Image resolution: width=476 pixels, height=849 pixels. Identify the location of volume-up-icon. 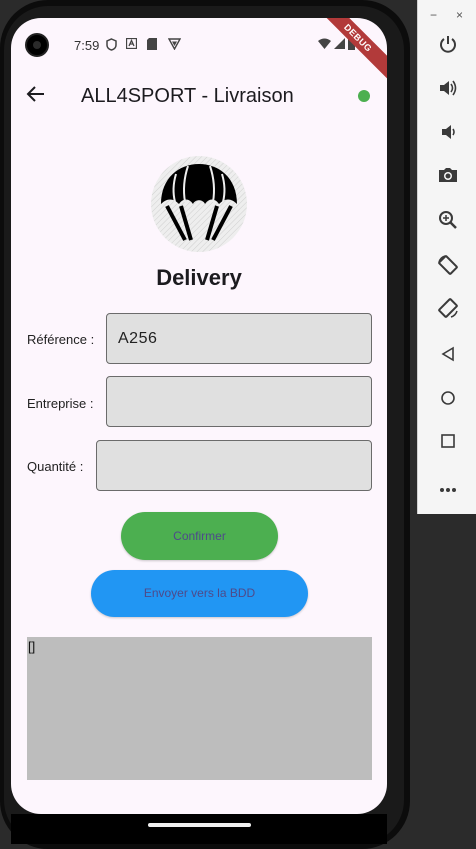
(448, 92).